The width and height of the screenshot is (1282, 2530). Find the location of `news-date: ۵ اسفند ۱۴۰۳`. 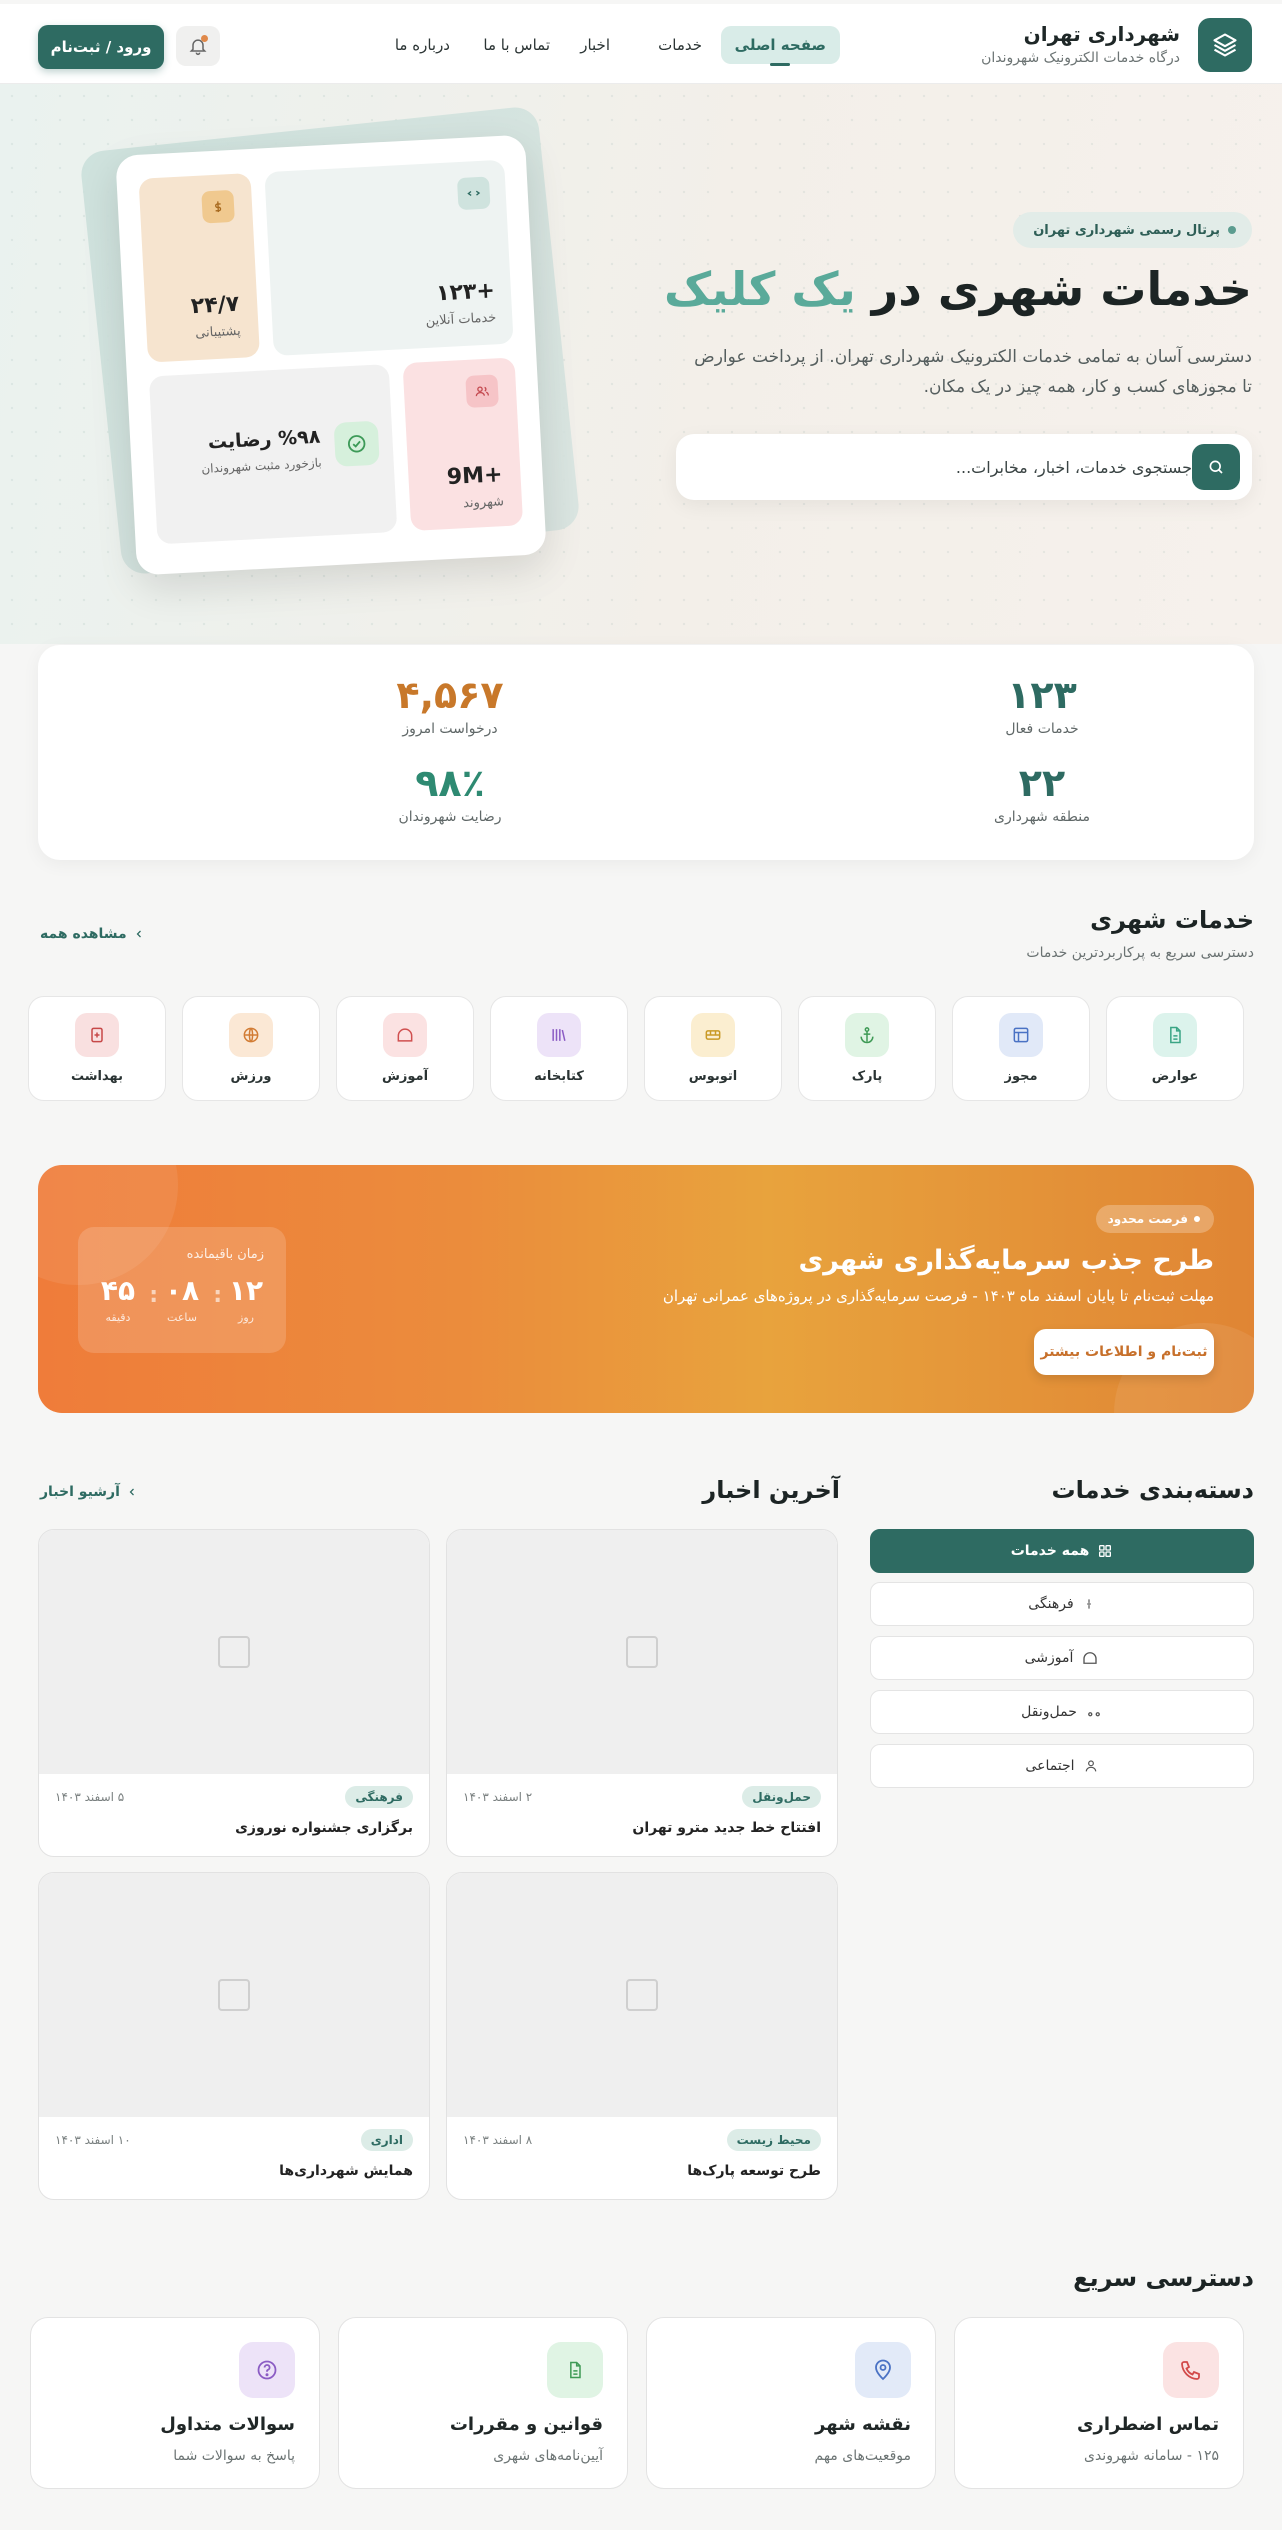

news-date: ۵ اسفند ۱۴۰۳ is located at coordinates (90, 1797).